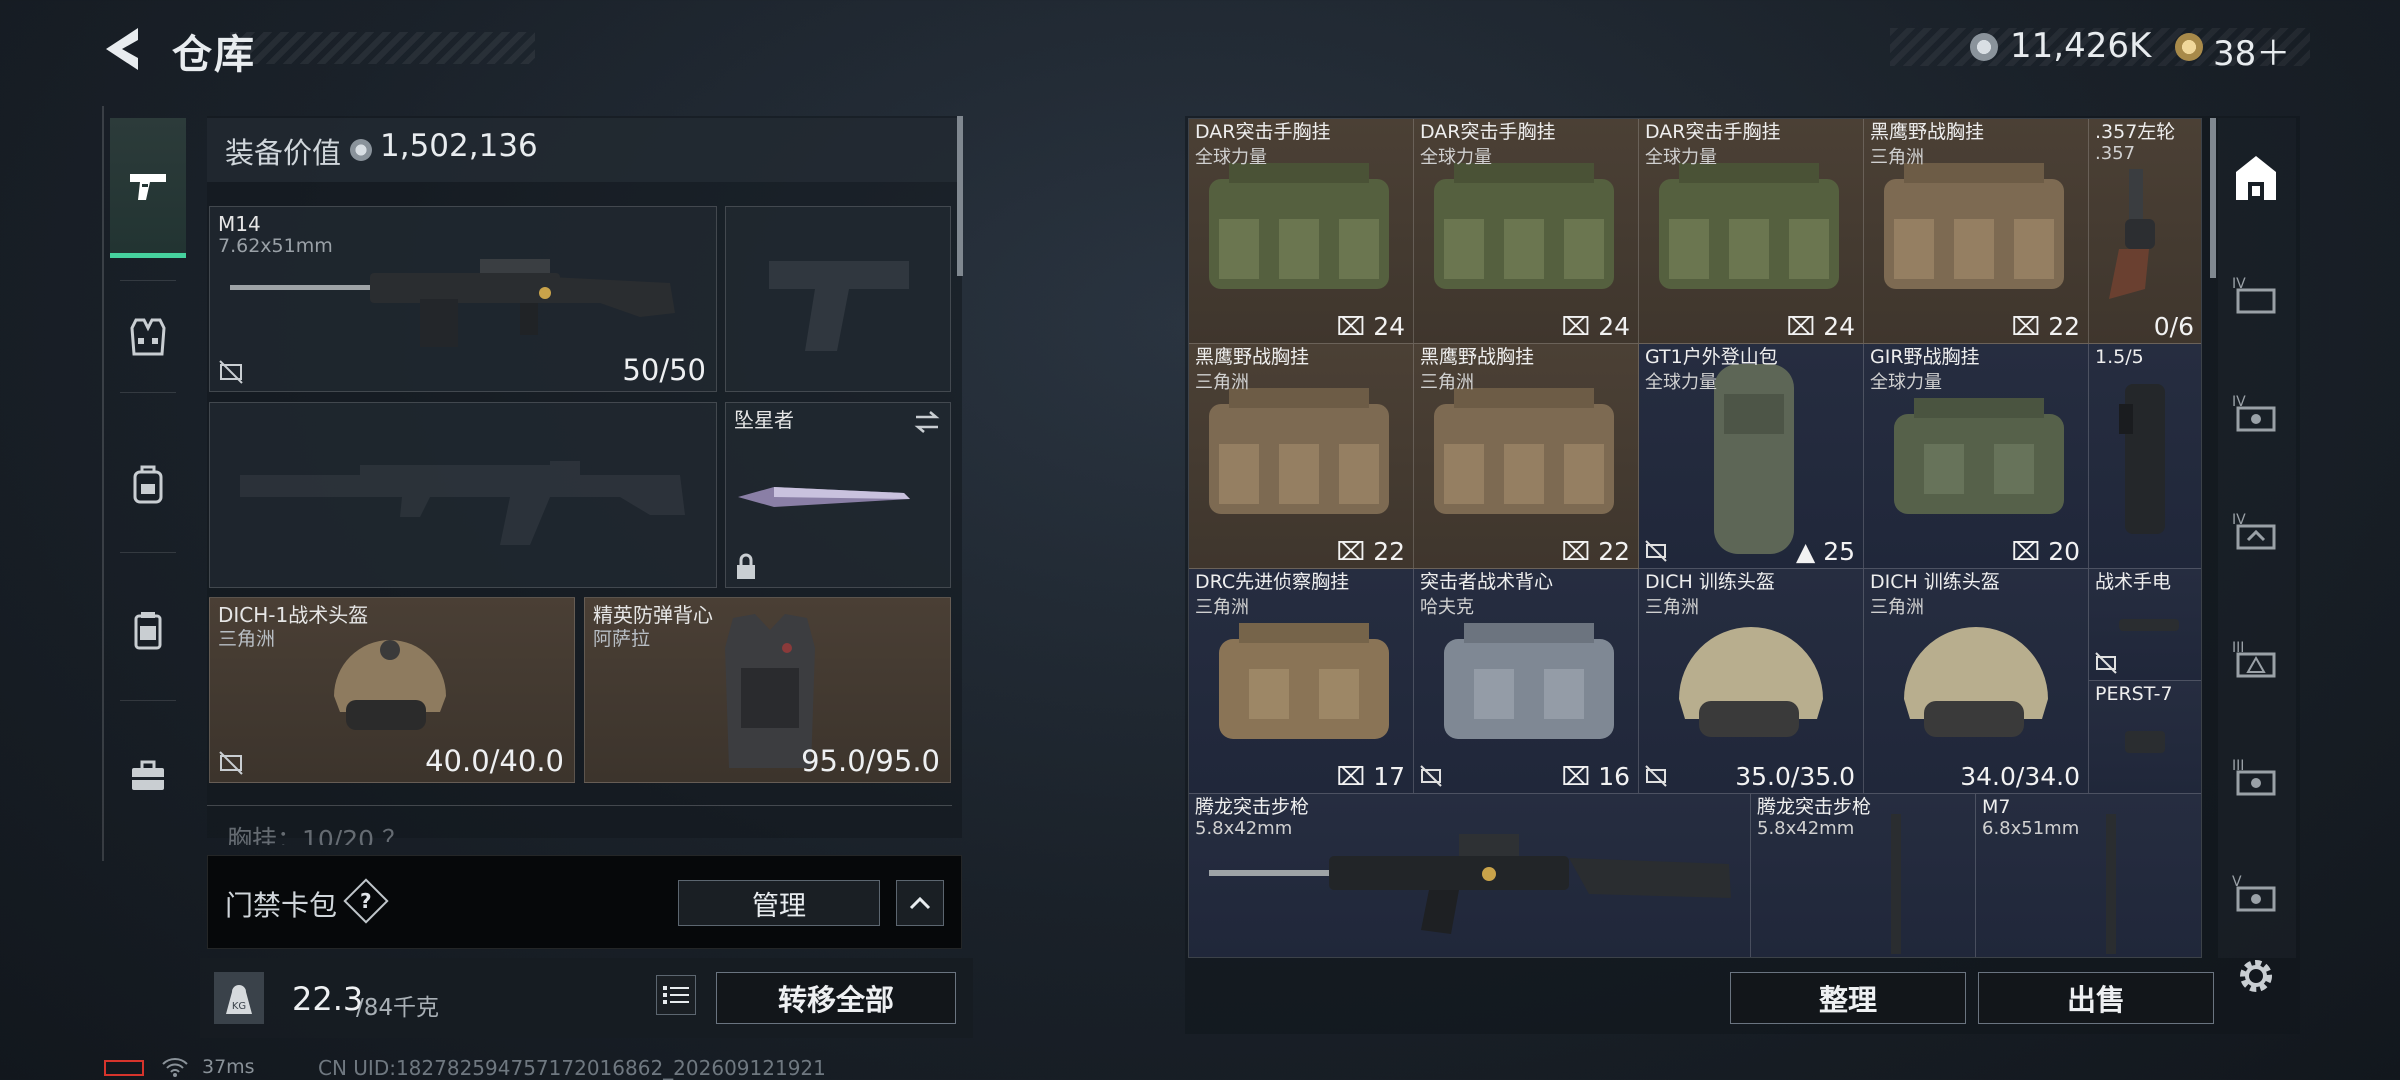 The height and width of the screenshot is (1080, 2400). Describe the element at coordinates (459, 146) in the screenshot. I see `equipment-value: 1,502,136` at that location.